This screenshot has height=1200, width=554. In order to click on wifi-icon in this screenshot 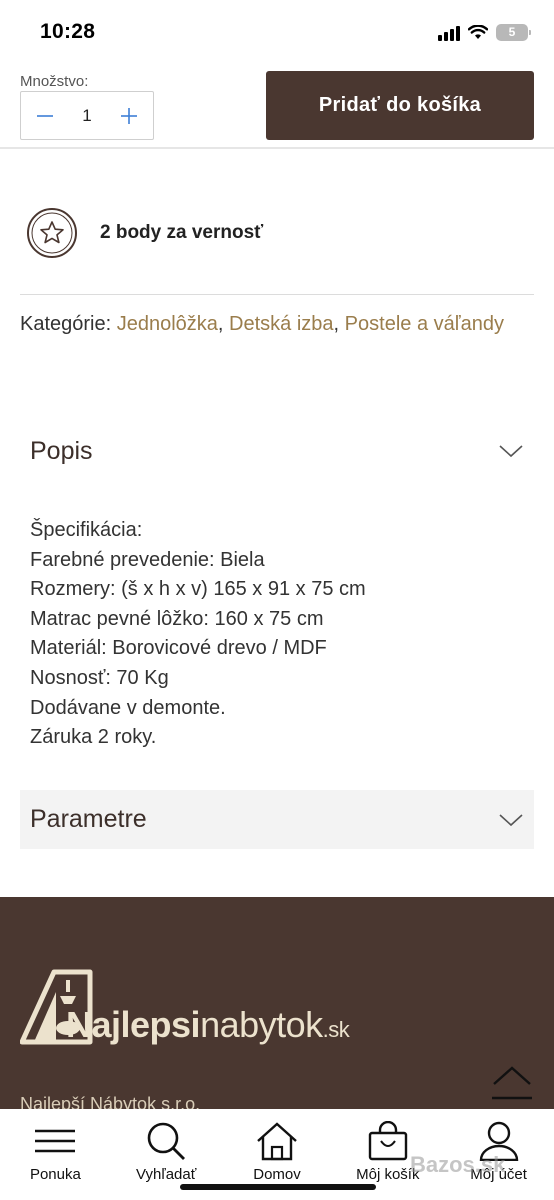, I will do `click(478, 32)`.